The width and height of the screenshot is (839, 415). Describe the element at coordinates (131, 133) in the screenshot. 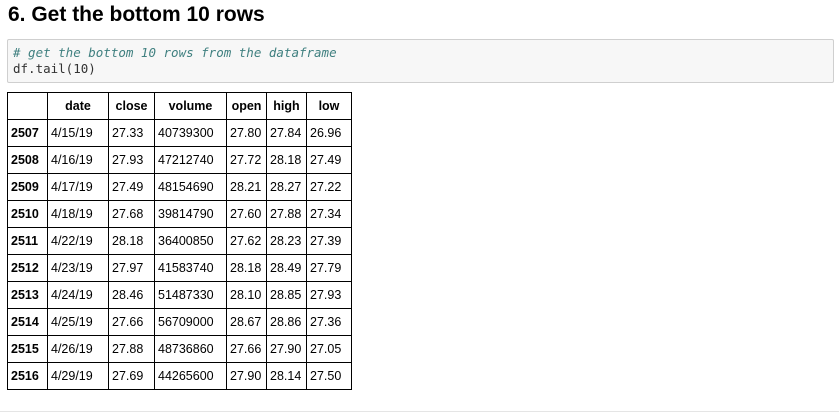

I see `cell-close: 27.33` at that location.